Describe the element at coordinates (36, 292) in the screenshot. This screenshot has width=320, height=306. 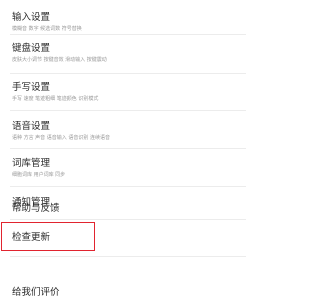
I see `rate-us-title: 给我们评价` at that location.